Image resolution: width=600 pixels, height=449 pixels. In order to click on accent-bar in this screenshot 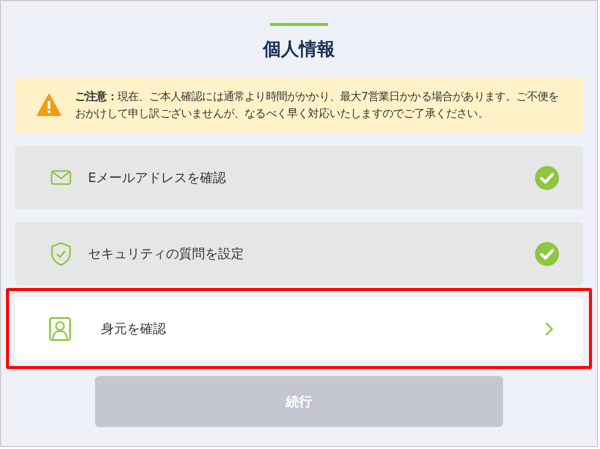, I will do `click(299, 24)`.